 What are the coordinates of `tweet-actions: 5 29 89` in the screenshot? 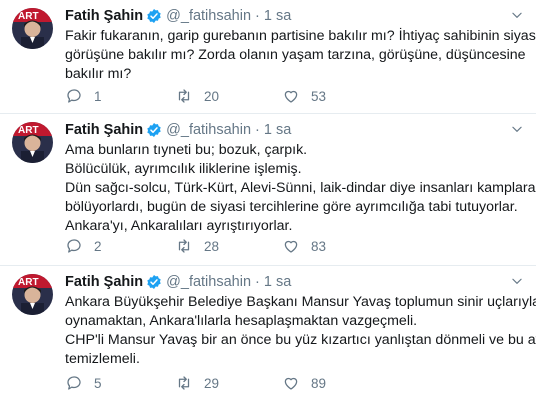 It's located at (227, 383).